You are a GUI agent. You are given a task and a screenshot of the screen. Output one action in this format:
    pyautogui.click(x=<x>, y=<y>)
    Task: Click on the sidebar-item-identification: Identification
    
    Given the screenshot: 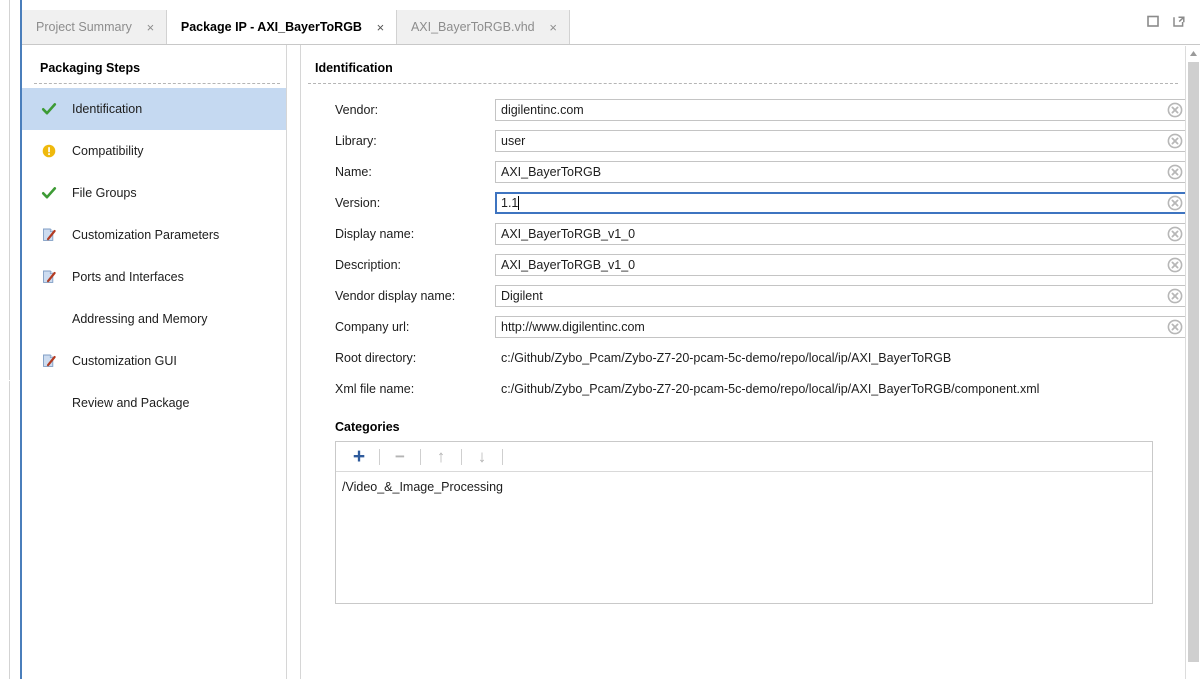 What is the action you would take?
    pyautogui.click(x=154, y=109)
    